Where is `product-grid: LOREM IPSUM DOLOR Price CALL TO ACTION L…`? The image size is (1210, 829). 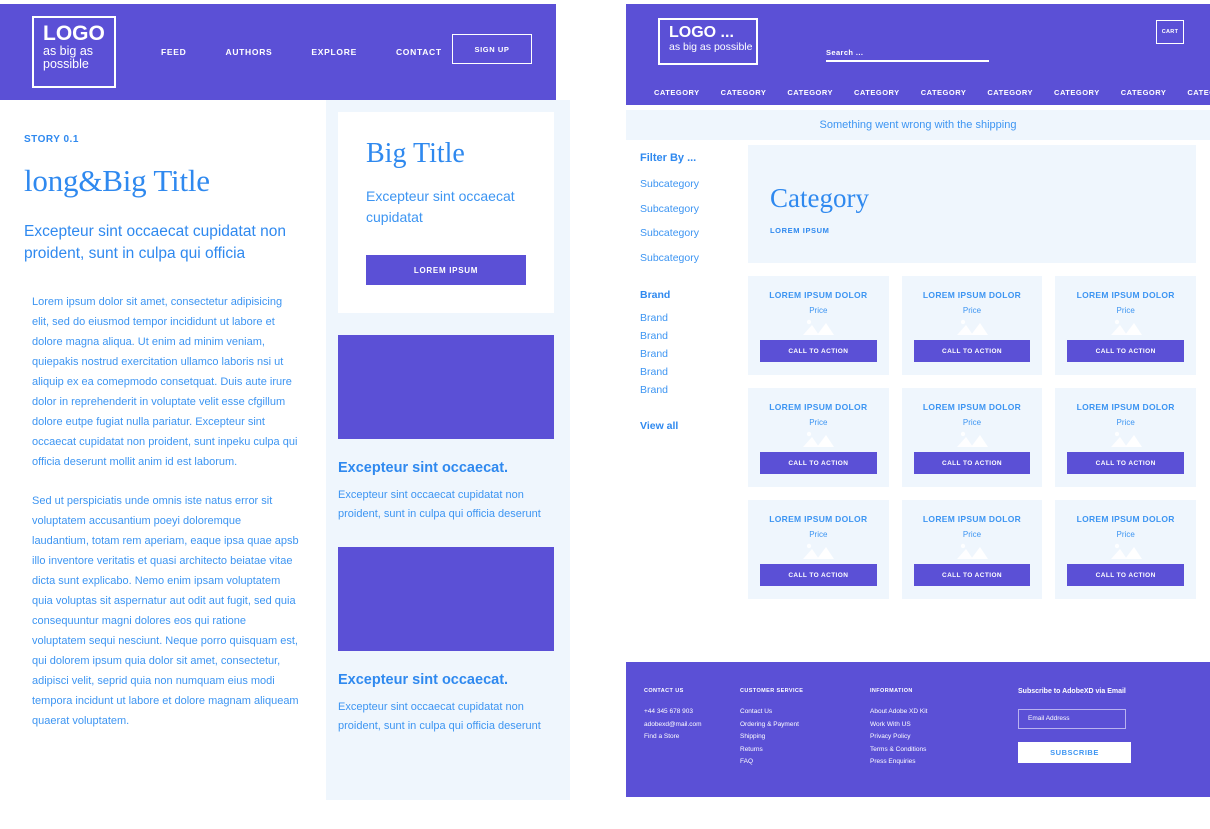 product-grid: LOREM IPSUM DOLOR Price CALL TO ACTION L… is located at coordinates (972, 437).